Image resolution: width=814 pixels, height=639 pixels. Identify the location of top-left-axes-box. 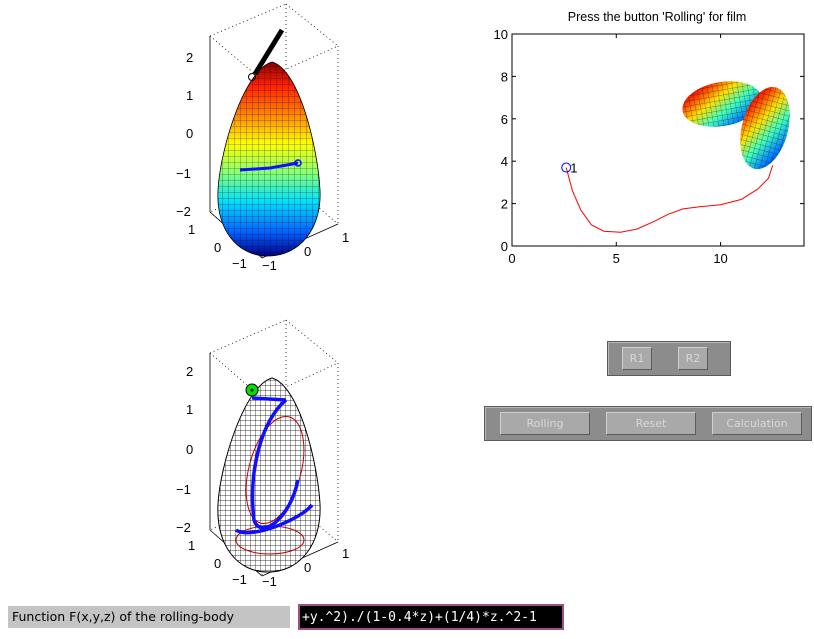
(274, 131).